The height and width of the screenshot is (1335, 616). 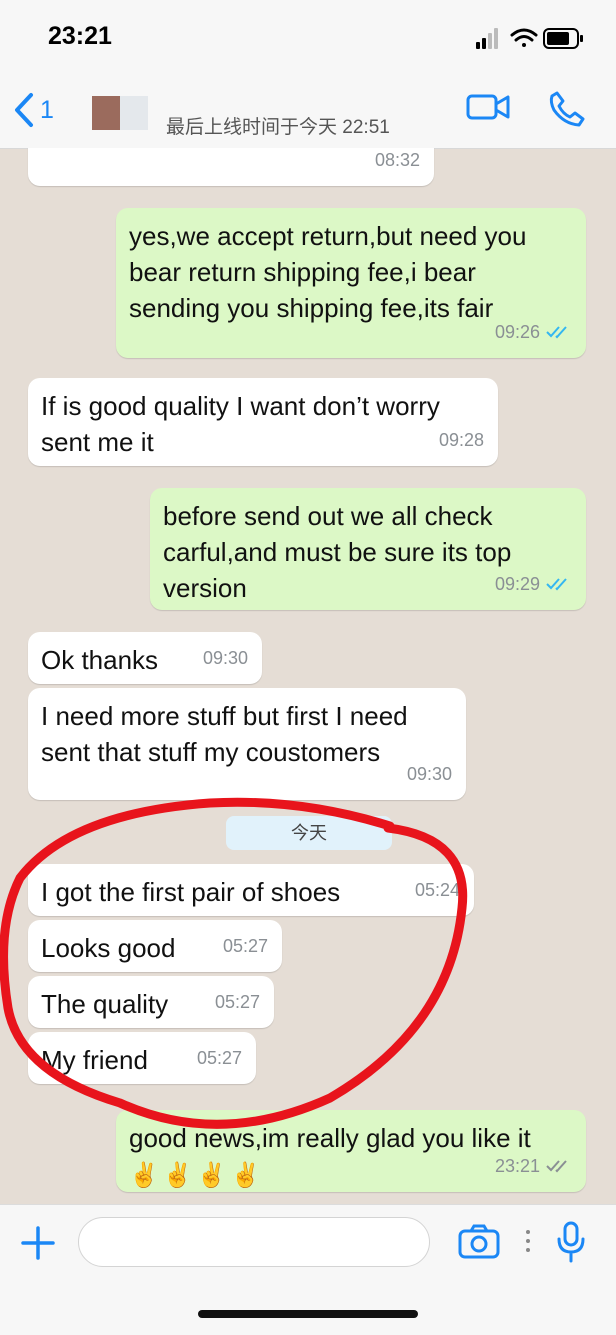 What do you see at coordinates (94, 1060) in the screenshot?
I see `message-text: My friend` at bounding box center [94, 1060].